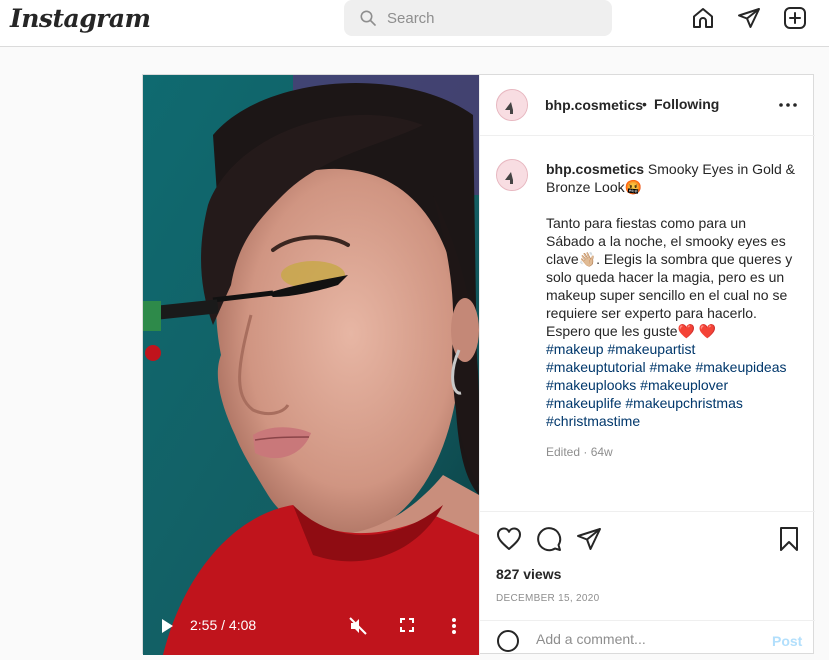 The image size is (829, 660). I want to click on home-icon, so click(703, 18).